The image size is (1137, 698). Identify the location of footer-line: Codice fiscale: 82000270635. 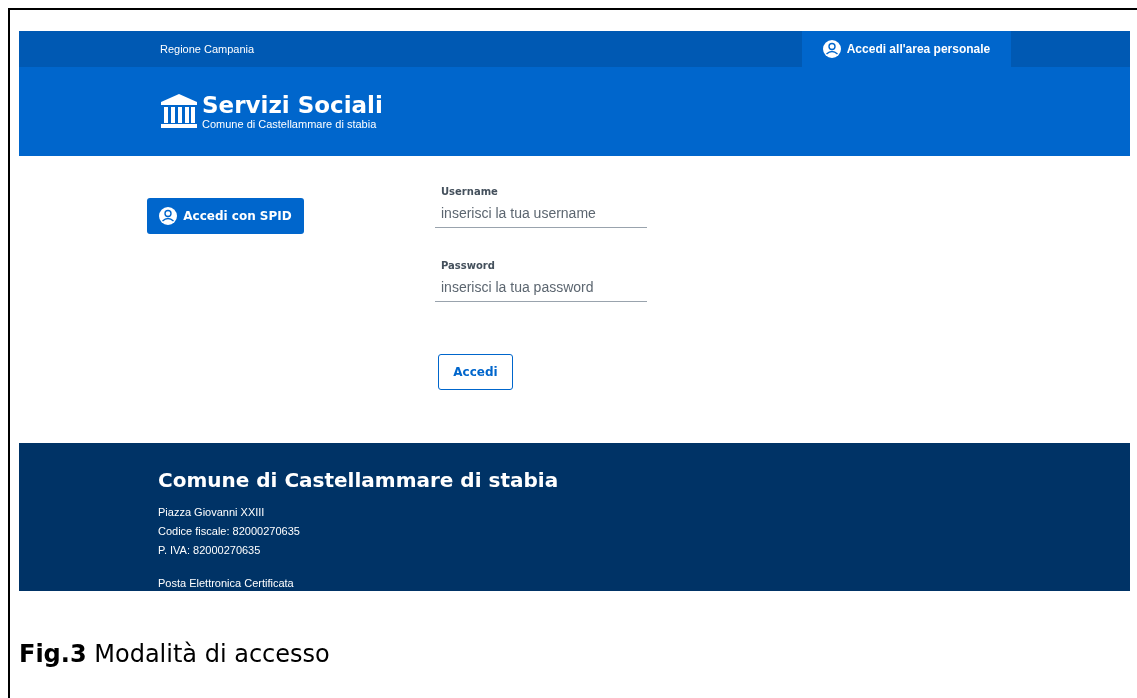
(229, 531).